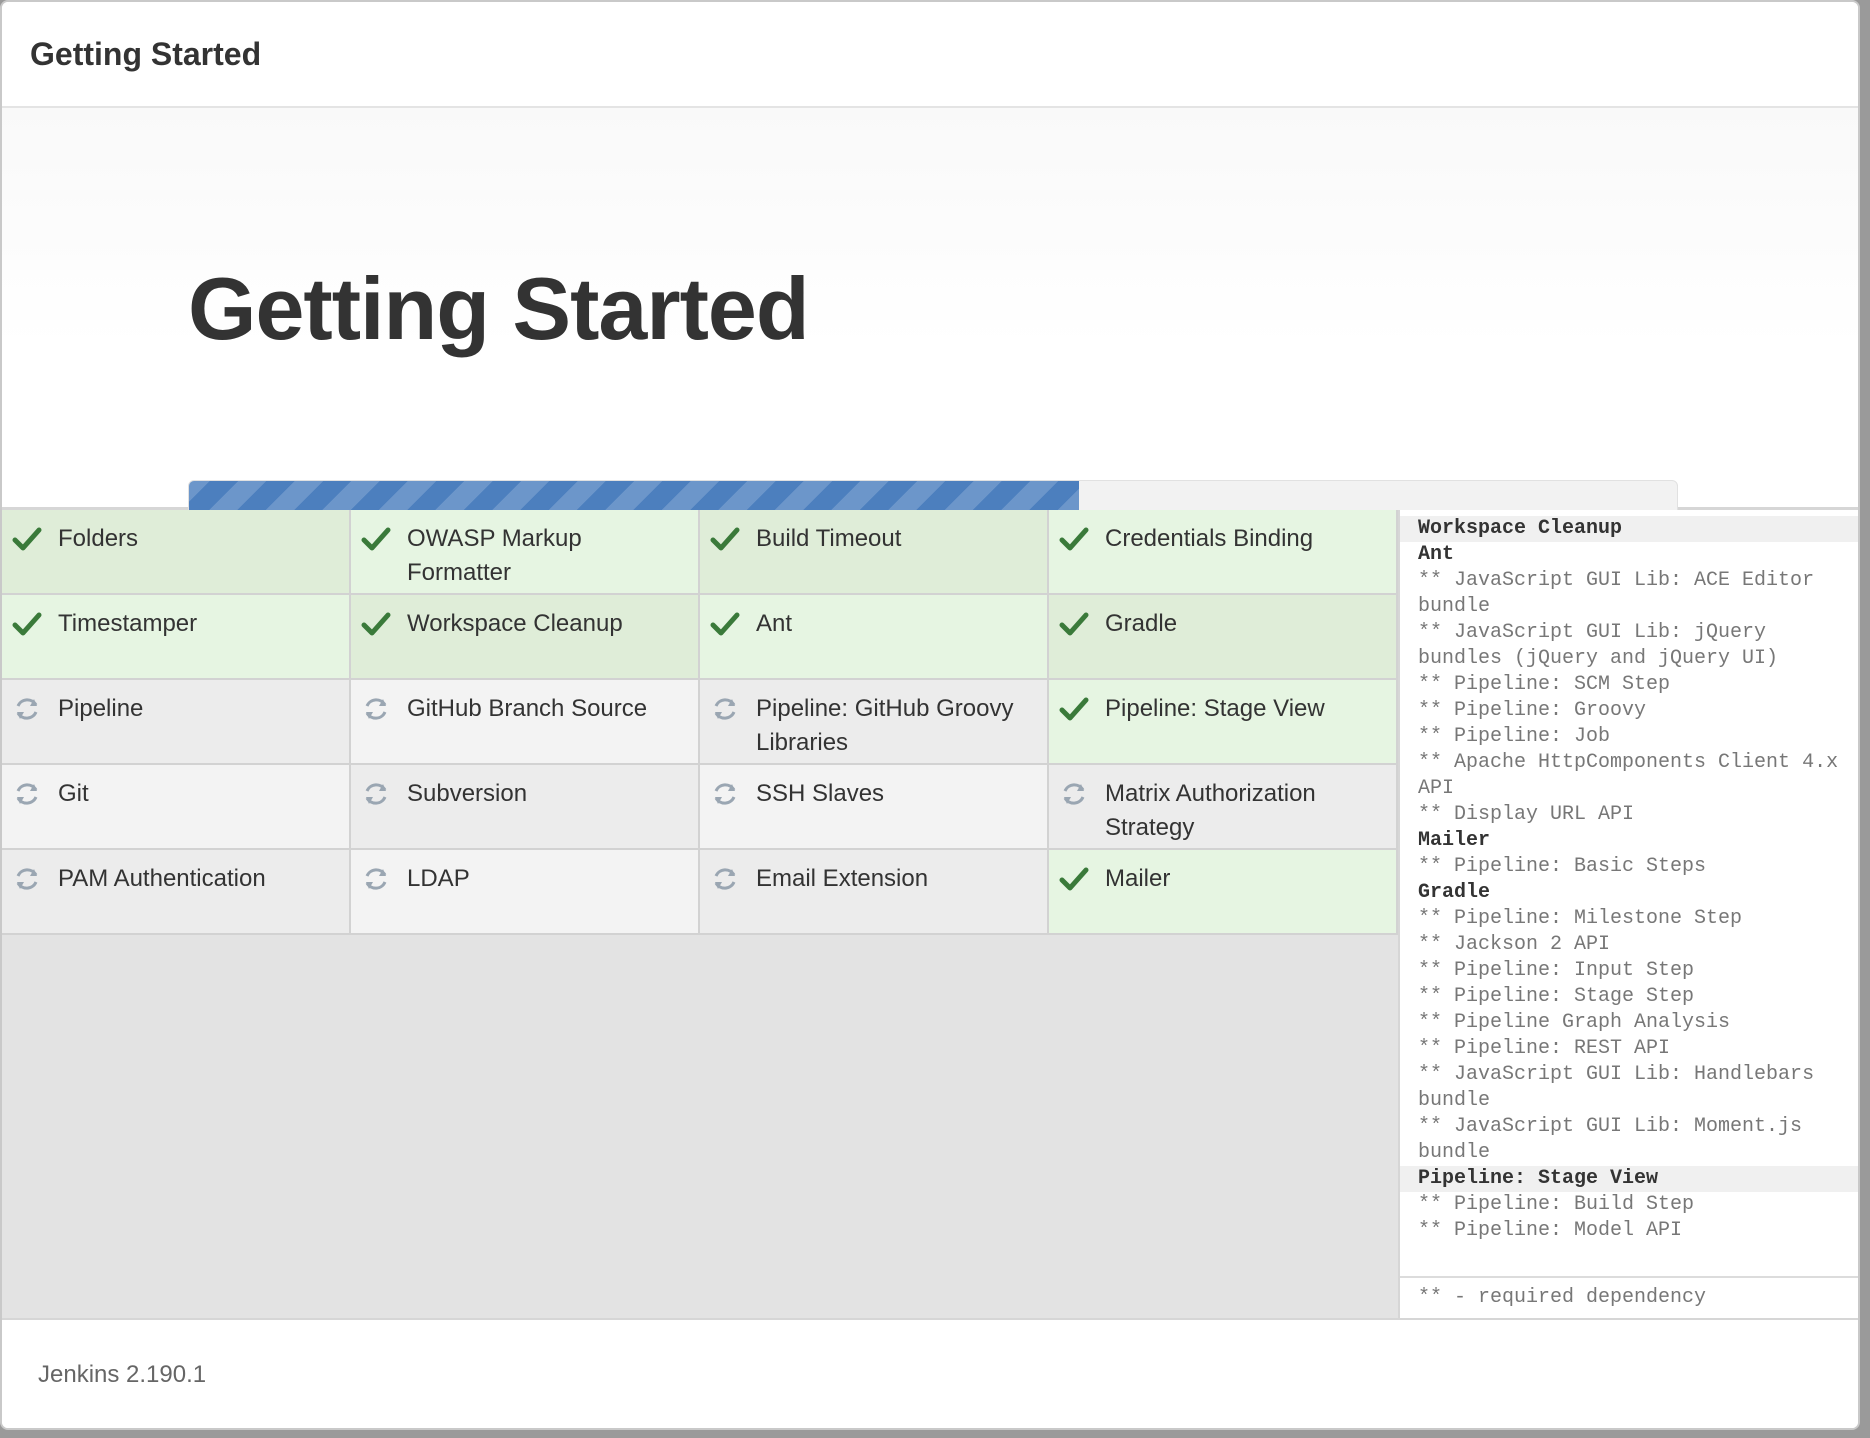 The image size is (1870, 1438). What do you see at coordinates (1550, 1230) in the screenshot?
I see `log-dependency-line: ** Pipeline: Model API` at bounding box center [1550, 1230].